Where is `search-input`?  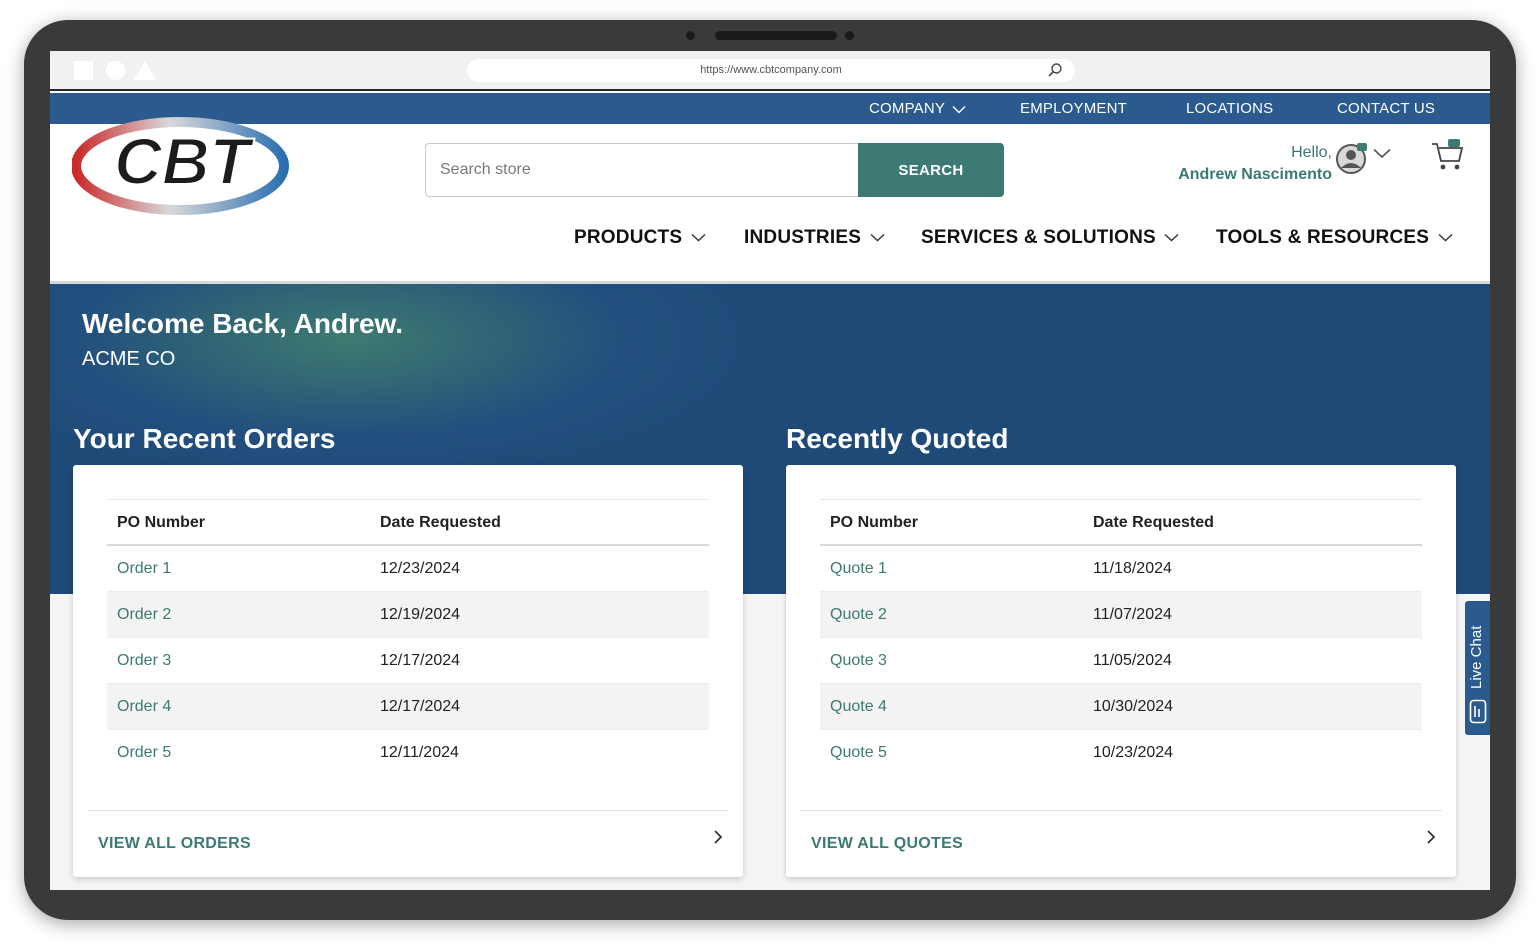 search-input is located at coordinates (642, 170).